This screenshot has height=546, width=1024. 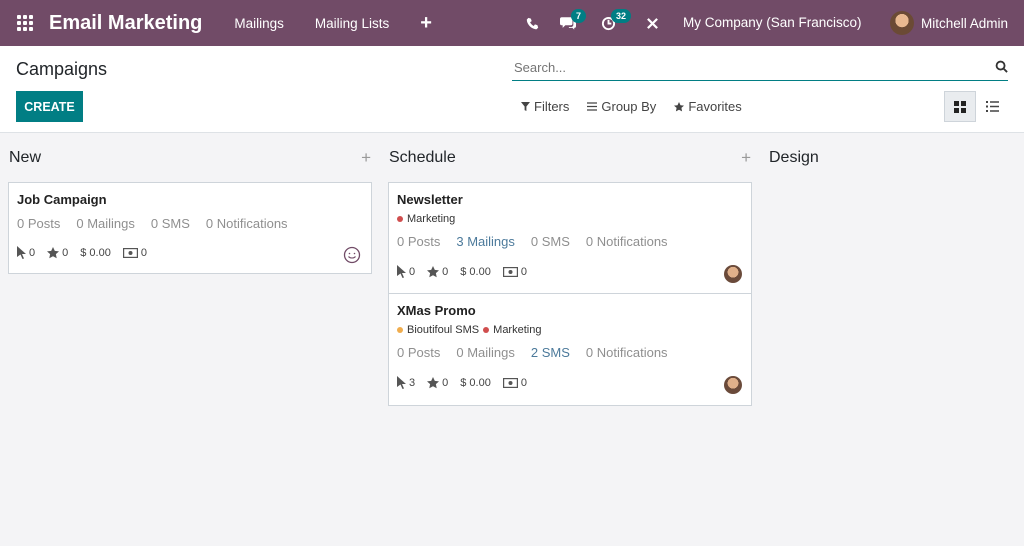 I want to click on systray: 7 32, so click(x=592, y=23).